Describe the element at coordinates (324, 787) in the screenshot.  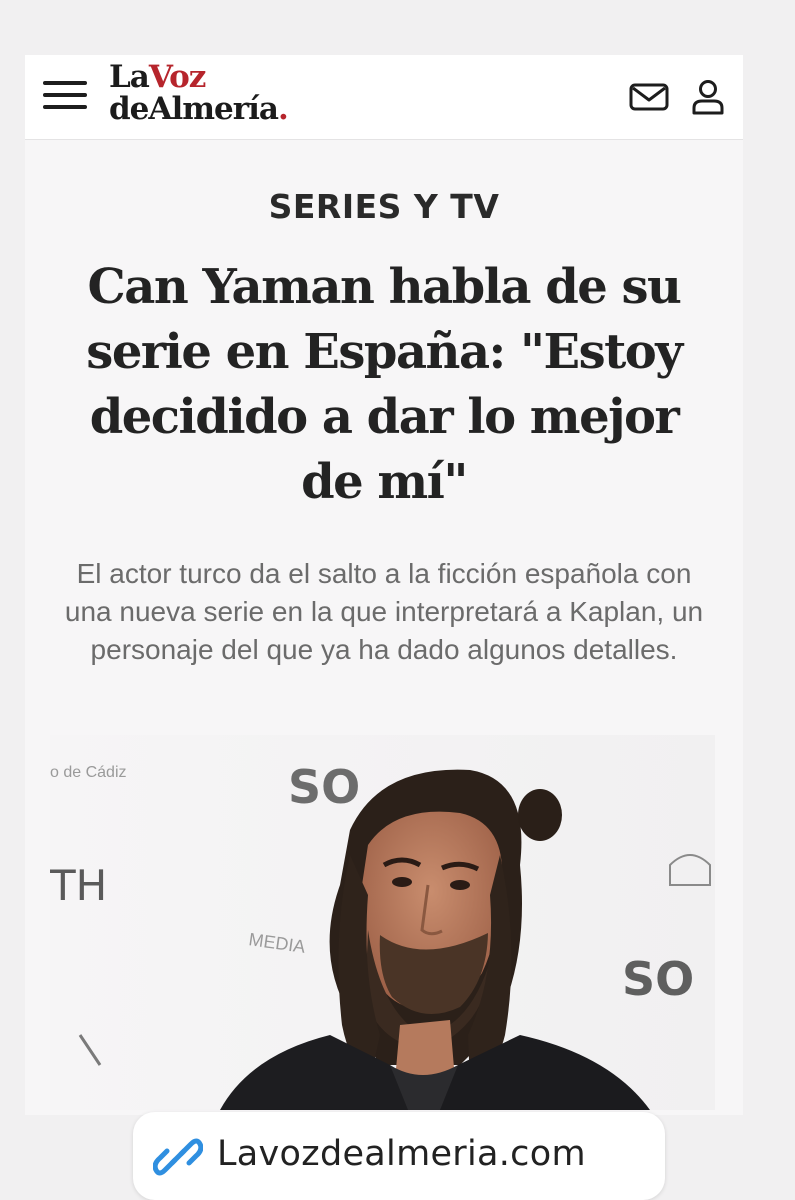
I see `backdrop-text-top: SO` at that location.